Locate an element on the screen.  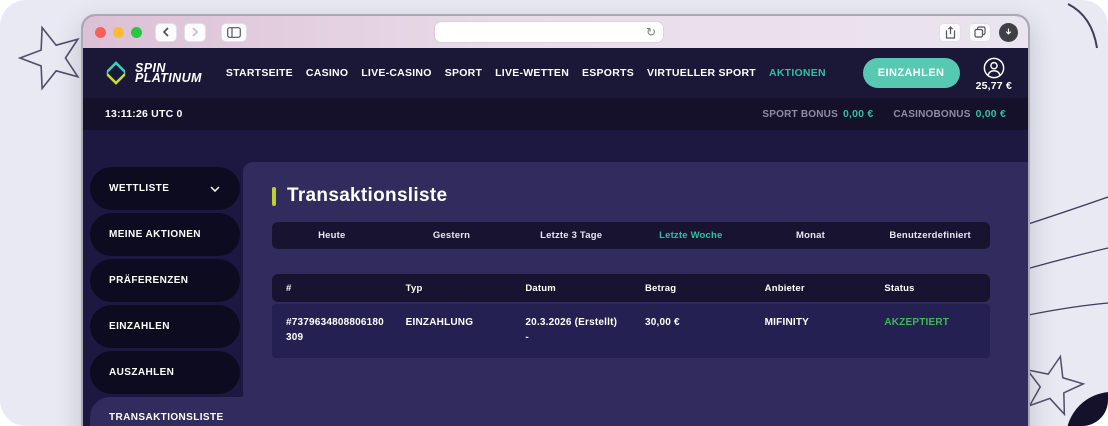
filter-letzte-woche: Letzte Woche is located at coordinates (691, 235).